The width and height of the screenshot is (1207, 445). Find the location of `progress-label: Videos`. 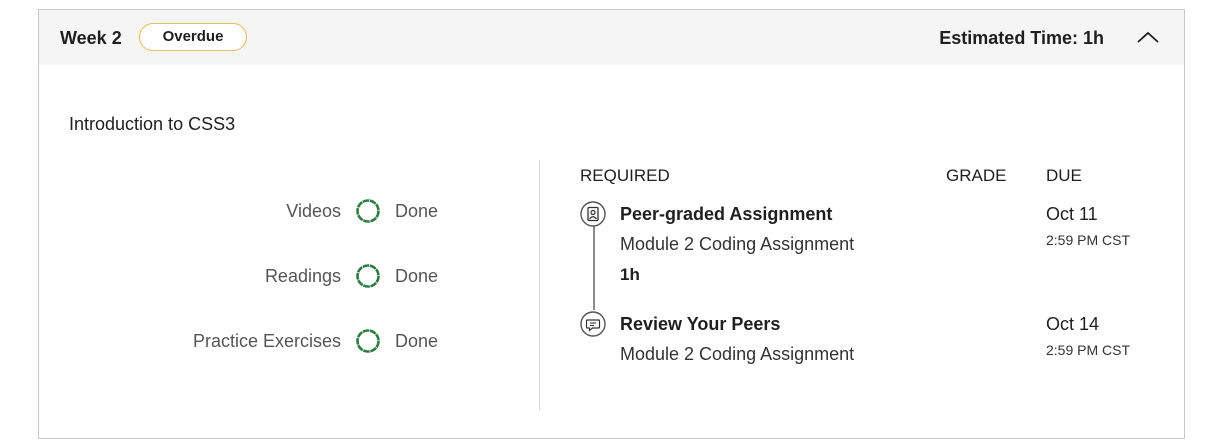

progress-label: Videos is located at coordinates (313, 210).